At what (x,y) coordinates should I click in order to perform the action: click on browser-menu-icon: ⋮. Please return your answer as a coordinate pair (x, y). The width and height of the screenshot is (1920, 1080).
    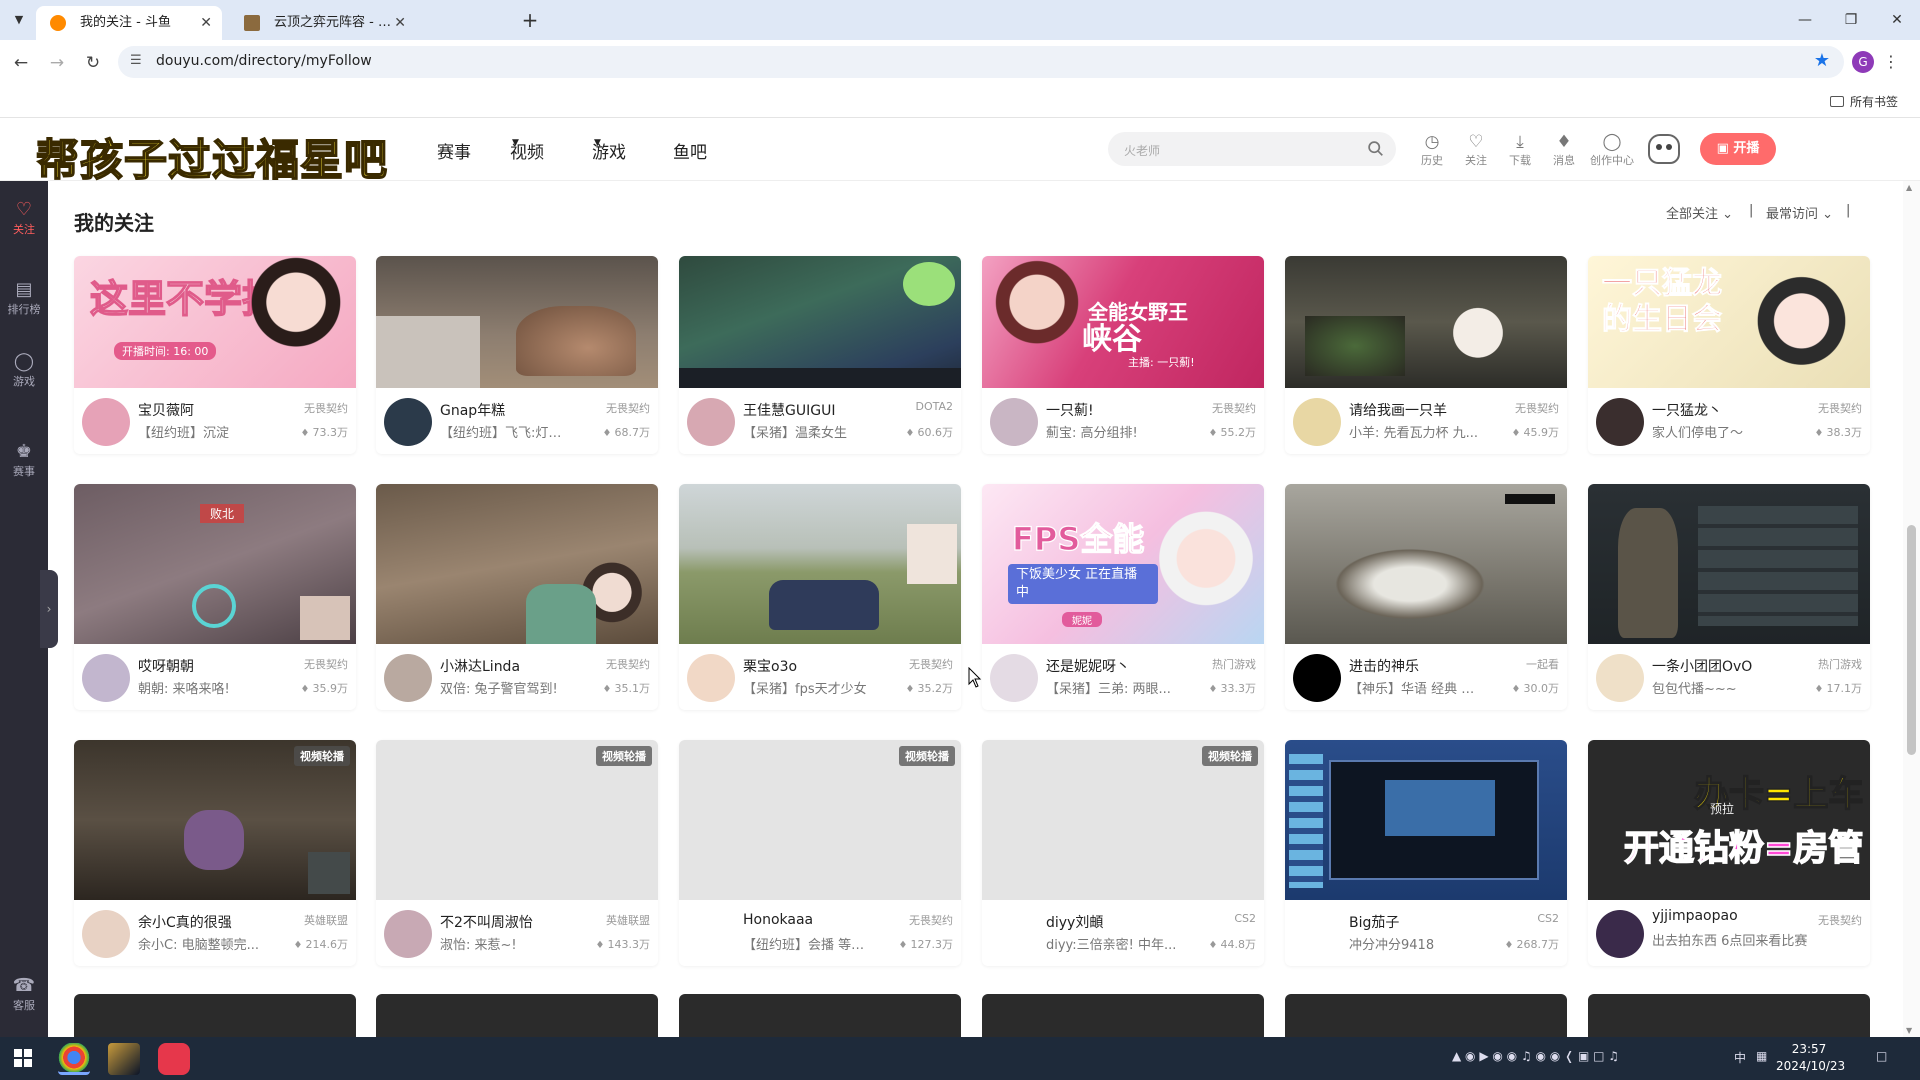
    Looking at the image, I should click on (1891, 62).